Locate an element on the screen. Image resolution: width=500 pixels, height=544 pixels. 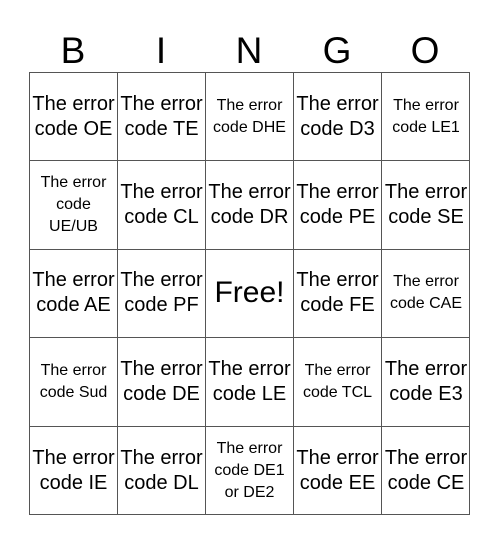
bingo-cell-b-5: The error code IE is located at coordinates (74, 470).